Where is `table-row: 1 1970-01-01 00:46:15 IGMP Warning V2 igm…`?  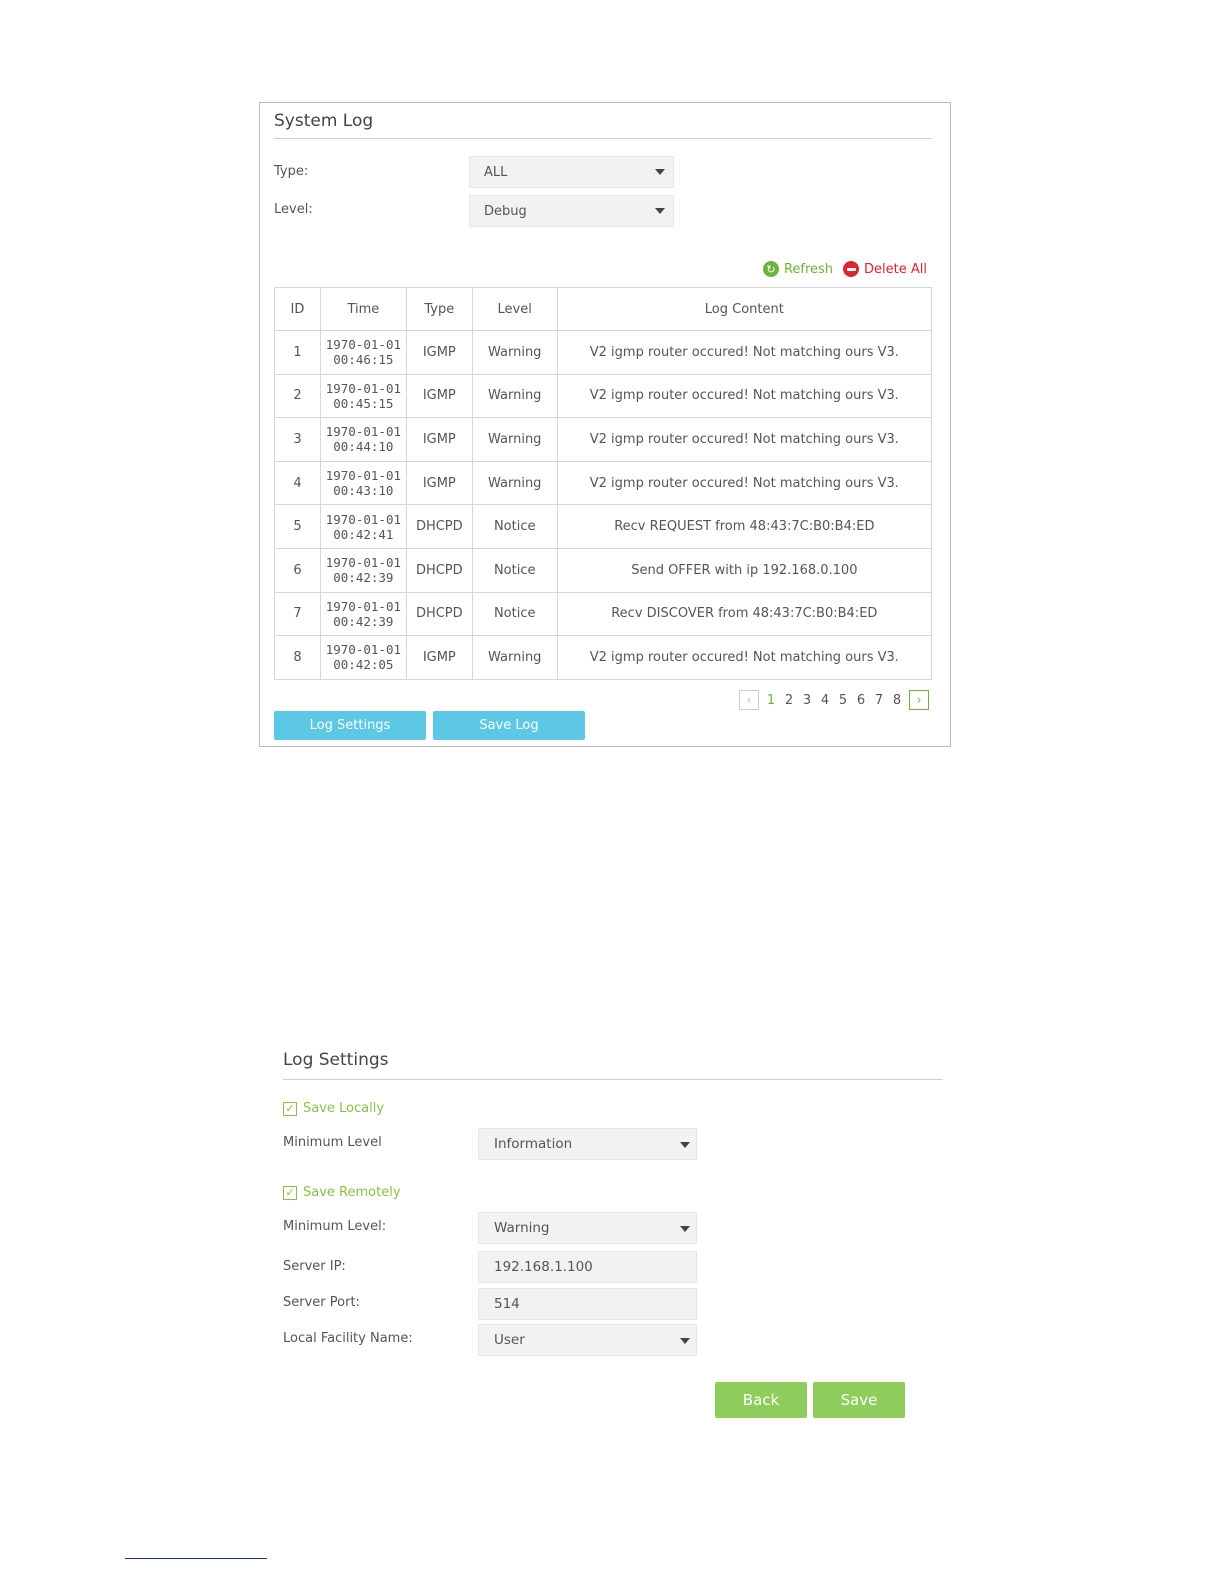
table-row: 1 1970-01-01 00:46:15 IGMP Warning V2 igm… is located at coordinates (603, 352).